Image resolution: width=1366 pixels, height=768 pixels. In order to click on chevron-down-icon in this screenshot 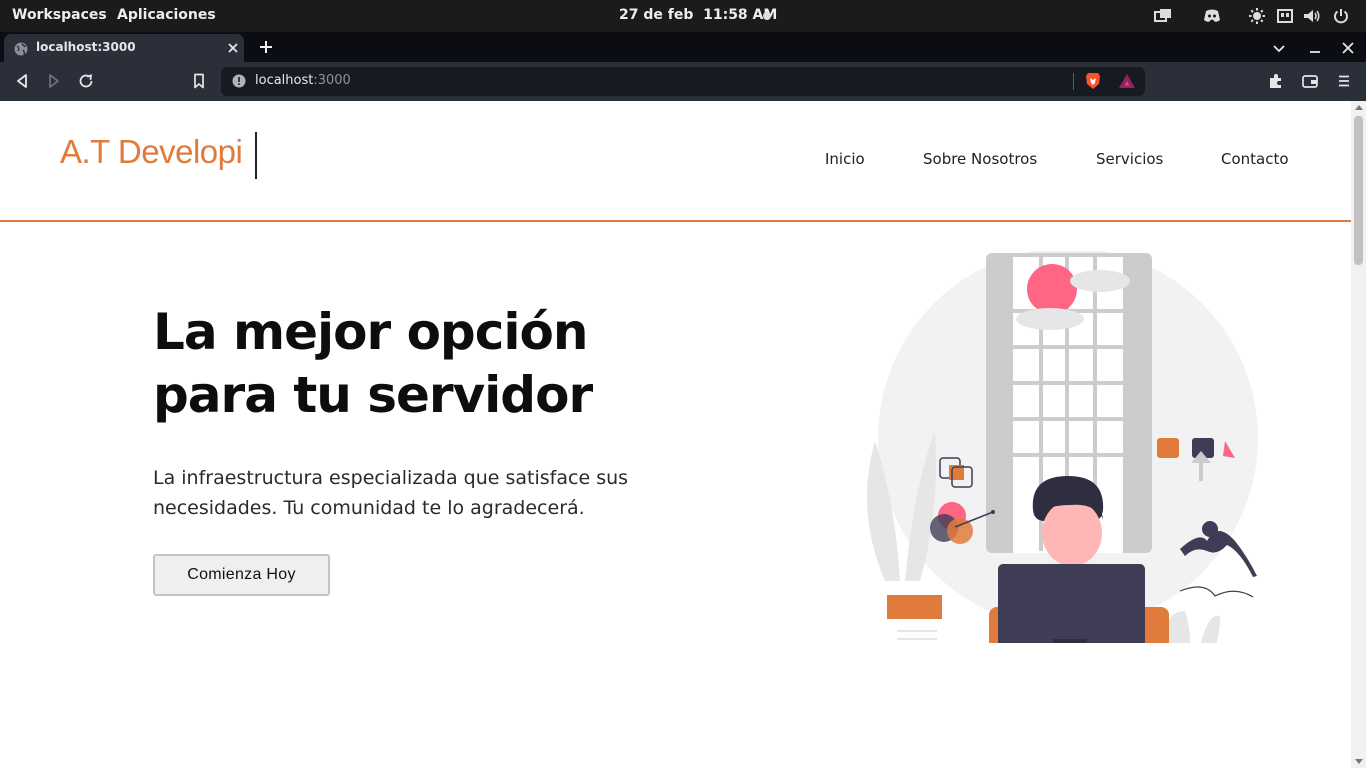, I will do `click(1279, 48)`.